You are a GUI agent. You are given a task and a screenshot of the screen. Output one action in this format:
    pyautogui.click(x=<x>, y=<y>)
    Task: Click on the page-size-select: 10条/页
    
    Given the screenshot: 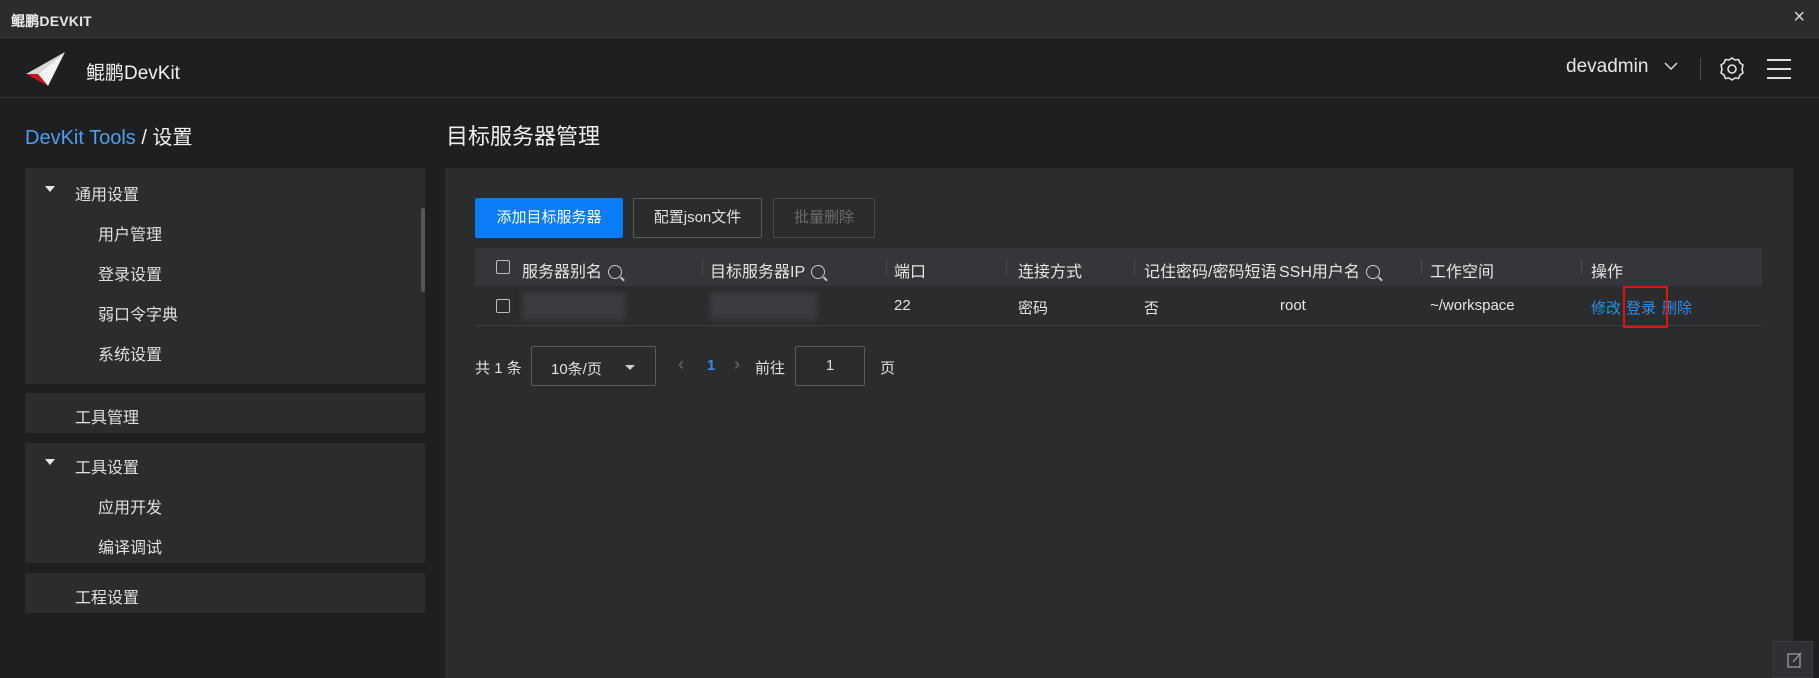 What is the action you would take?
    pyautogui.click(x=593, y=366)
    